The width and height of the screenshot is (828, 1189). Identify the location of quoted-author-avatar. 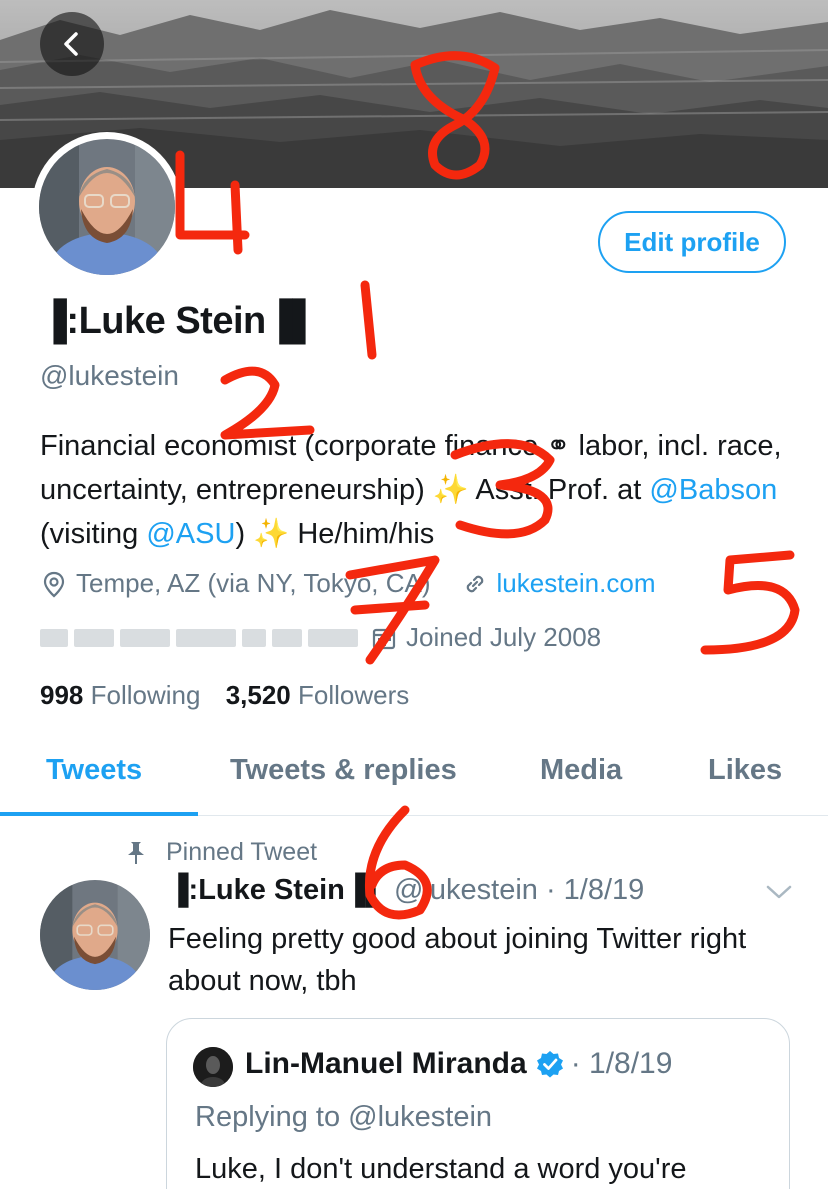
(213, 1067).